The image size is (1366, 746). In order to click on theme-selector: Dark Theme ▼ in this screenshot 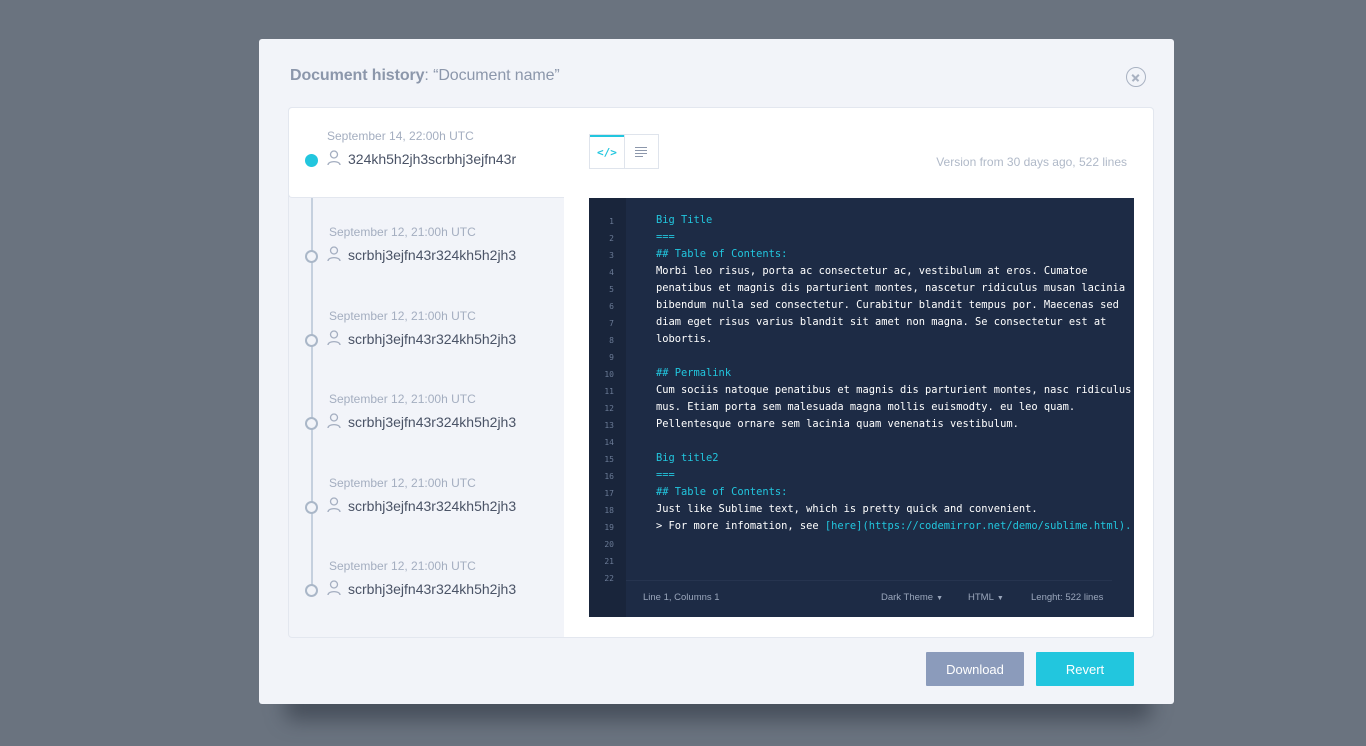, I will do `click(912, 597)`.